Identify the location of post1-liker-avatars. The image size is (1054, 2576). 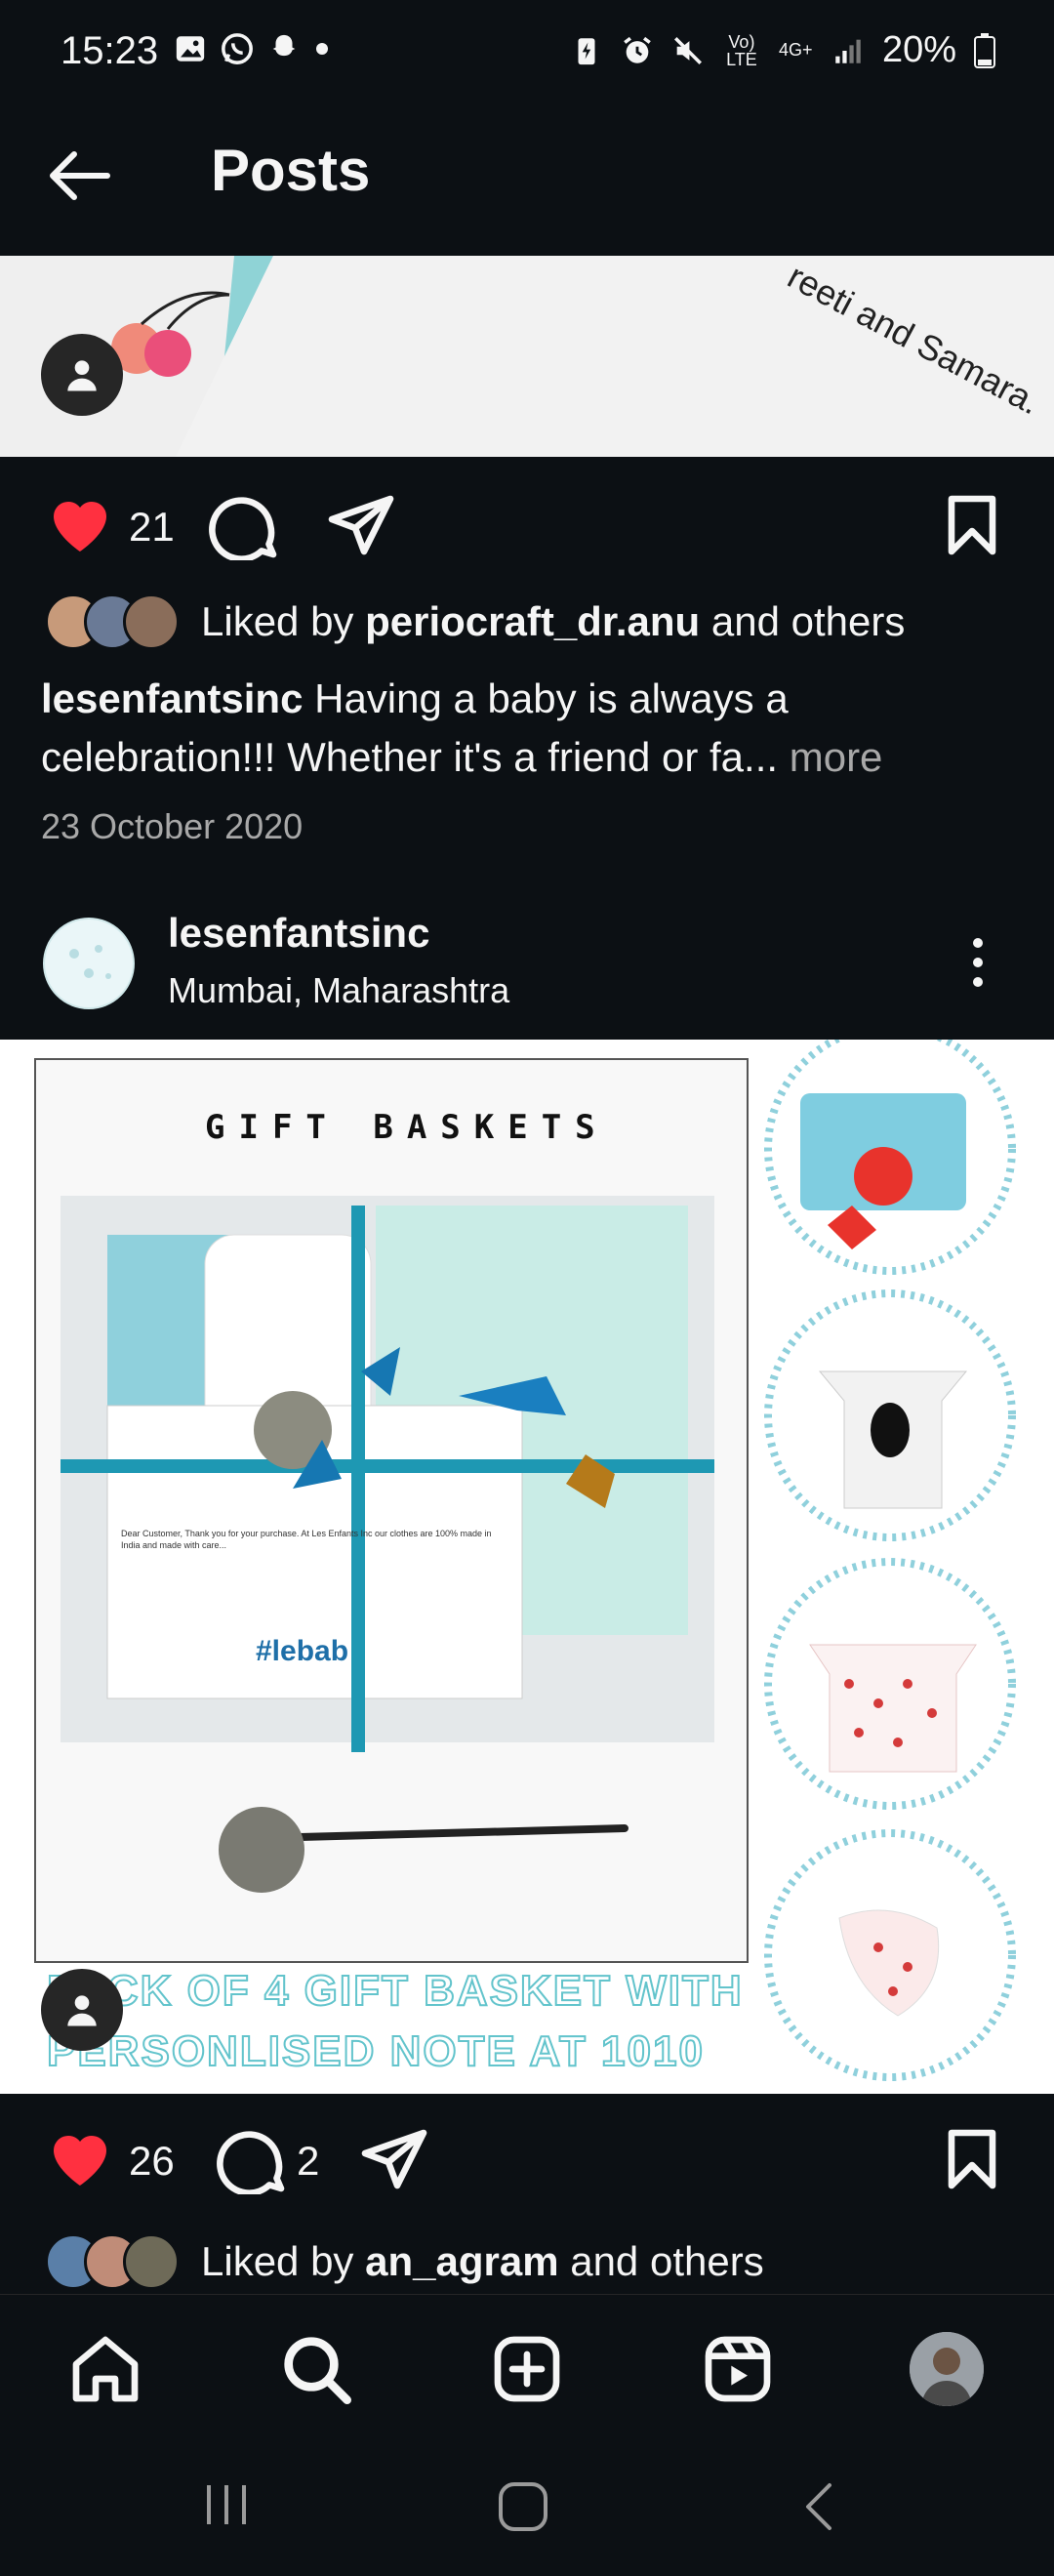
(113, 621).